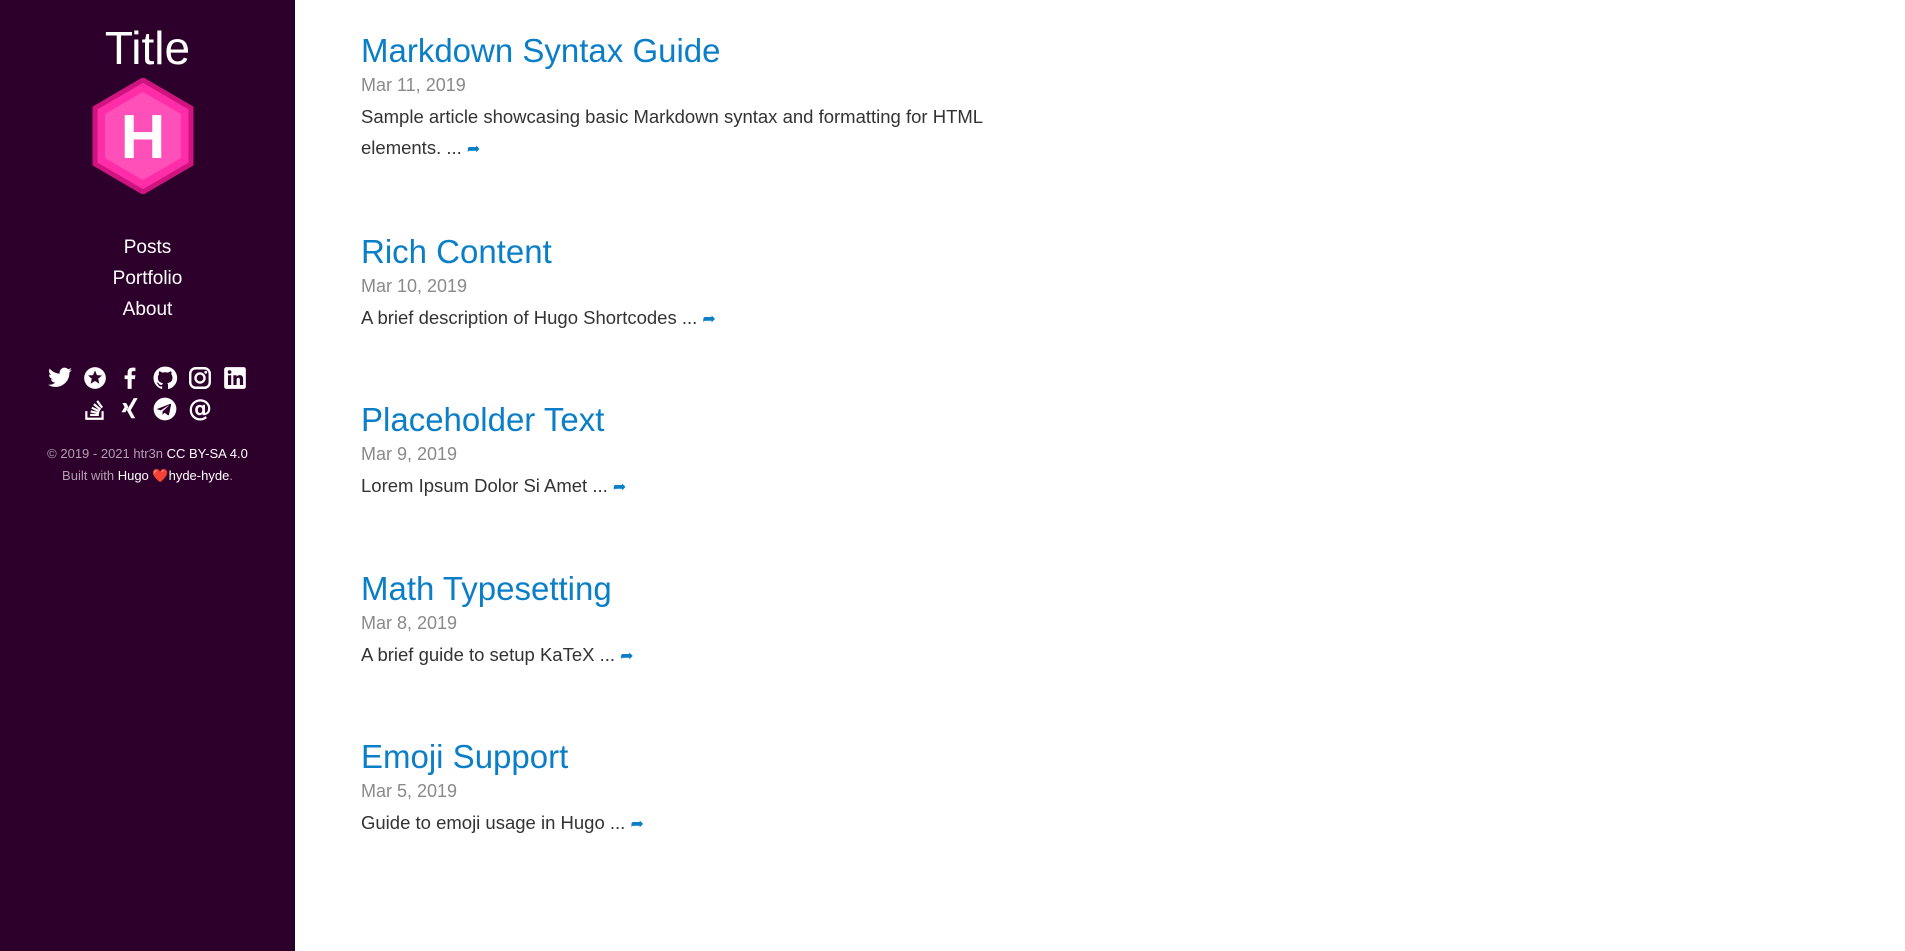 The height and width of the screenshot is (951, 1905). Describe the element at coordinates (721, 420) in the screenshot. I see `post-title-link: Placeholder Text` at that location.